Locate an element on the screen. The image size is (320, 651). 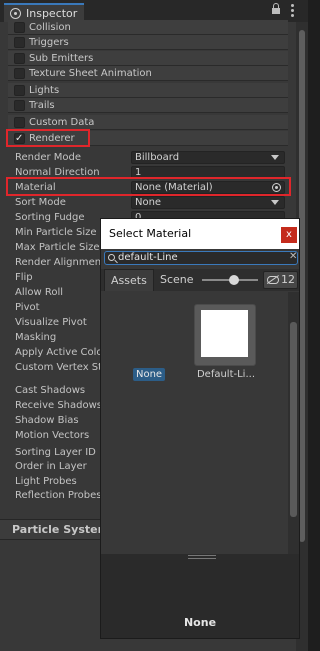
search-input is located at coordinates (198, 258).